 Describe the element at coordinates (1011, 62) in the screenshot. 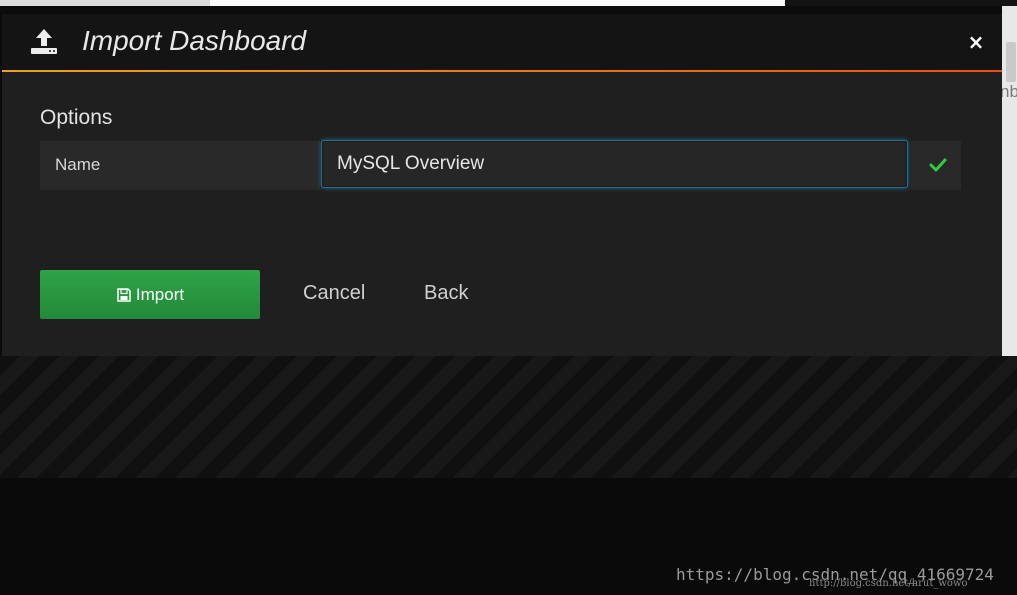

I see `scrollbar-fragment` at that location.